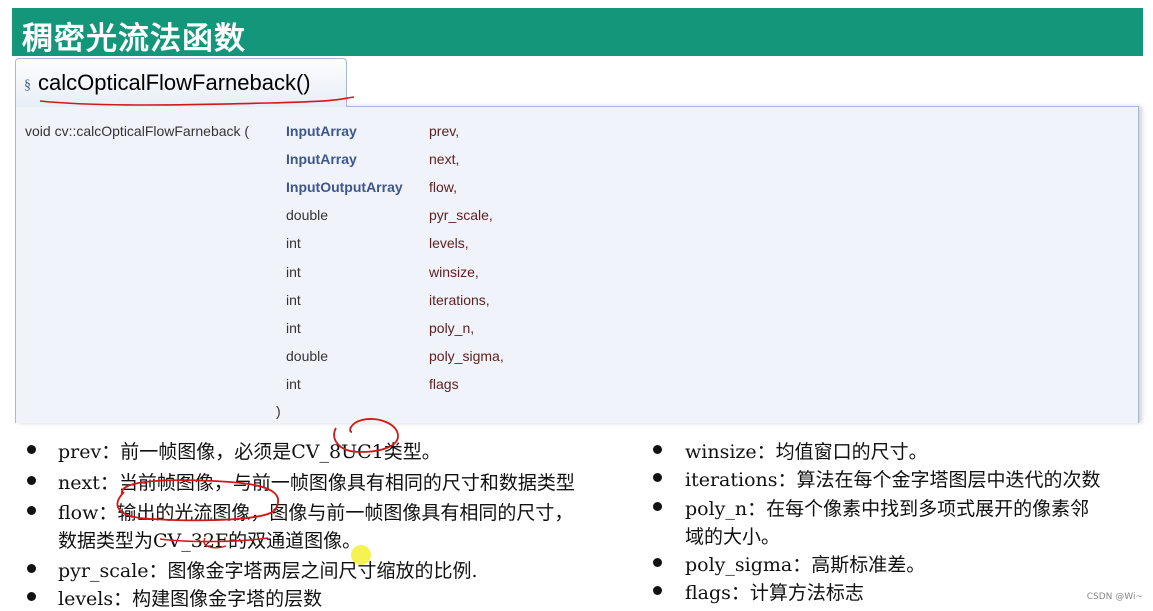  What do you see at coordinates (452, 327) in the screenshot?
I see `param-name: poly_n,` at bounding box center [452, 327].